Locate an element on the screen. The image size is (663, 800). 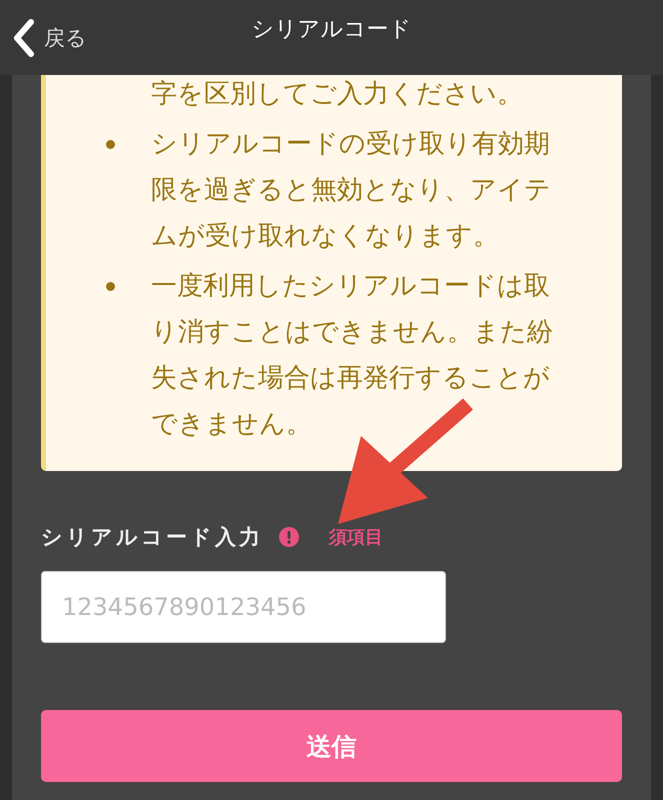
required-label: 須項目 is located at coordinates (356, 537).